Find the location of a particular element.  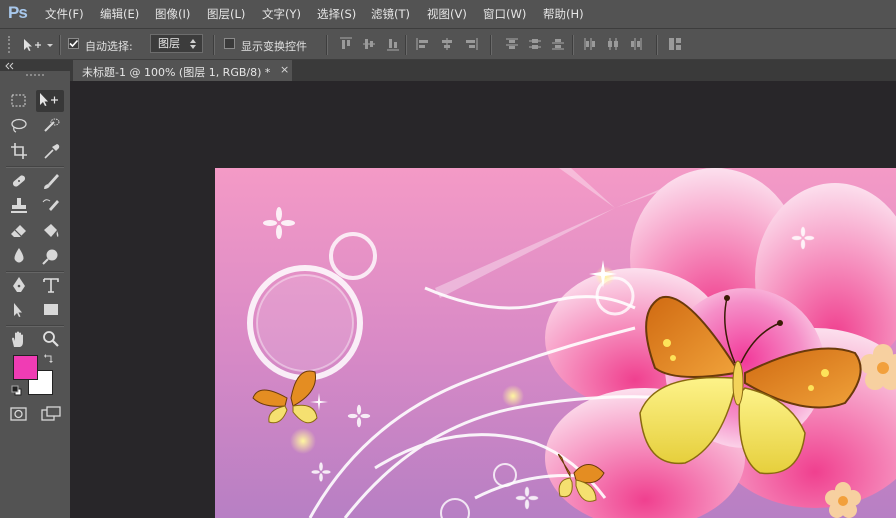

auto-select-target-dropdown: 图层 is located at coordinates (176, 43).